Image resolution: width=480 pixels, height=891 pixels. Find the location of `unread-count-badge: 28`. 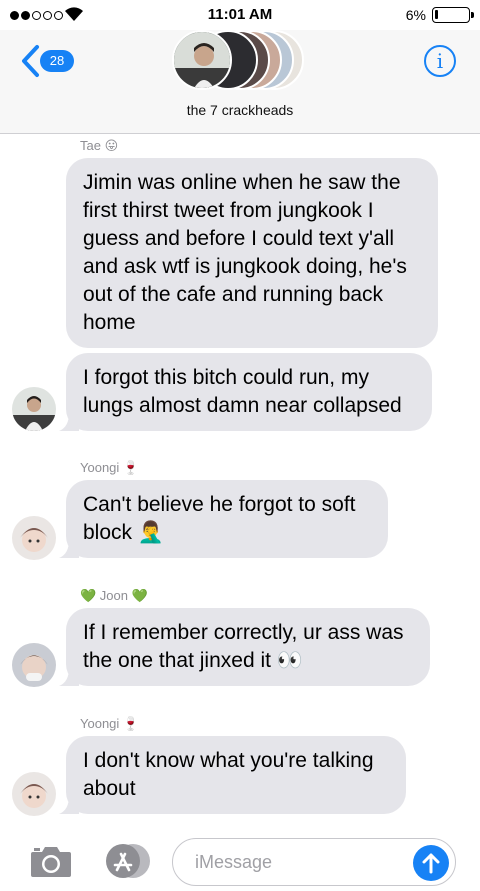

unread-count-badge: 28 is located at coordinates (57, 61).